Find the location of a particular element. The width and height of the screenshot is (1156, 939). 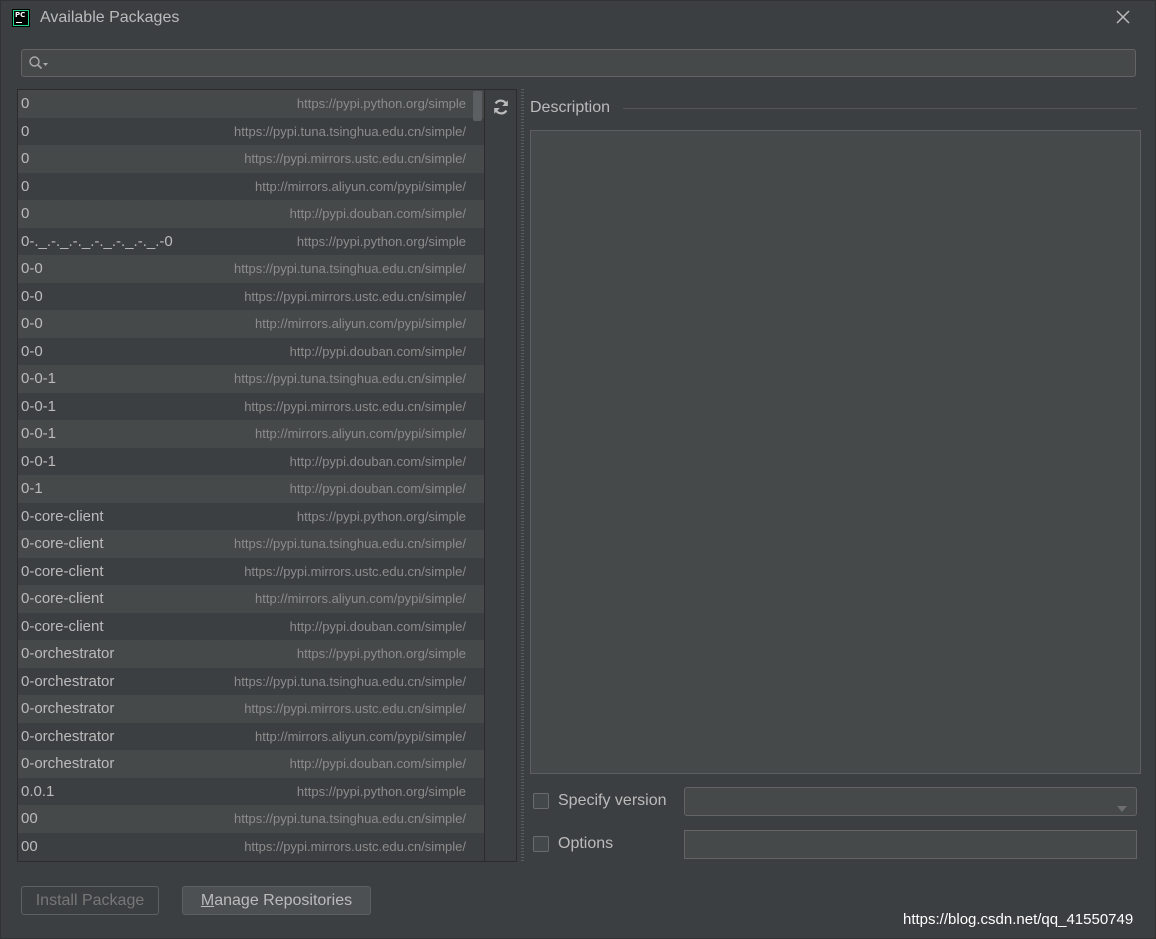

refresh-icon is located at coordinates (501, 107).